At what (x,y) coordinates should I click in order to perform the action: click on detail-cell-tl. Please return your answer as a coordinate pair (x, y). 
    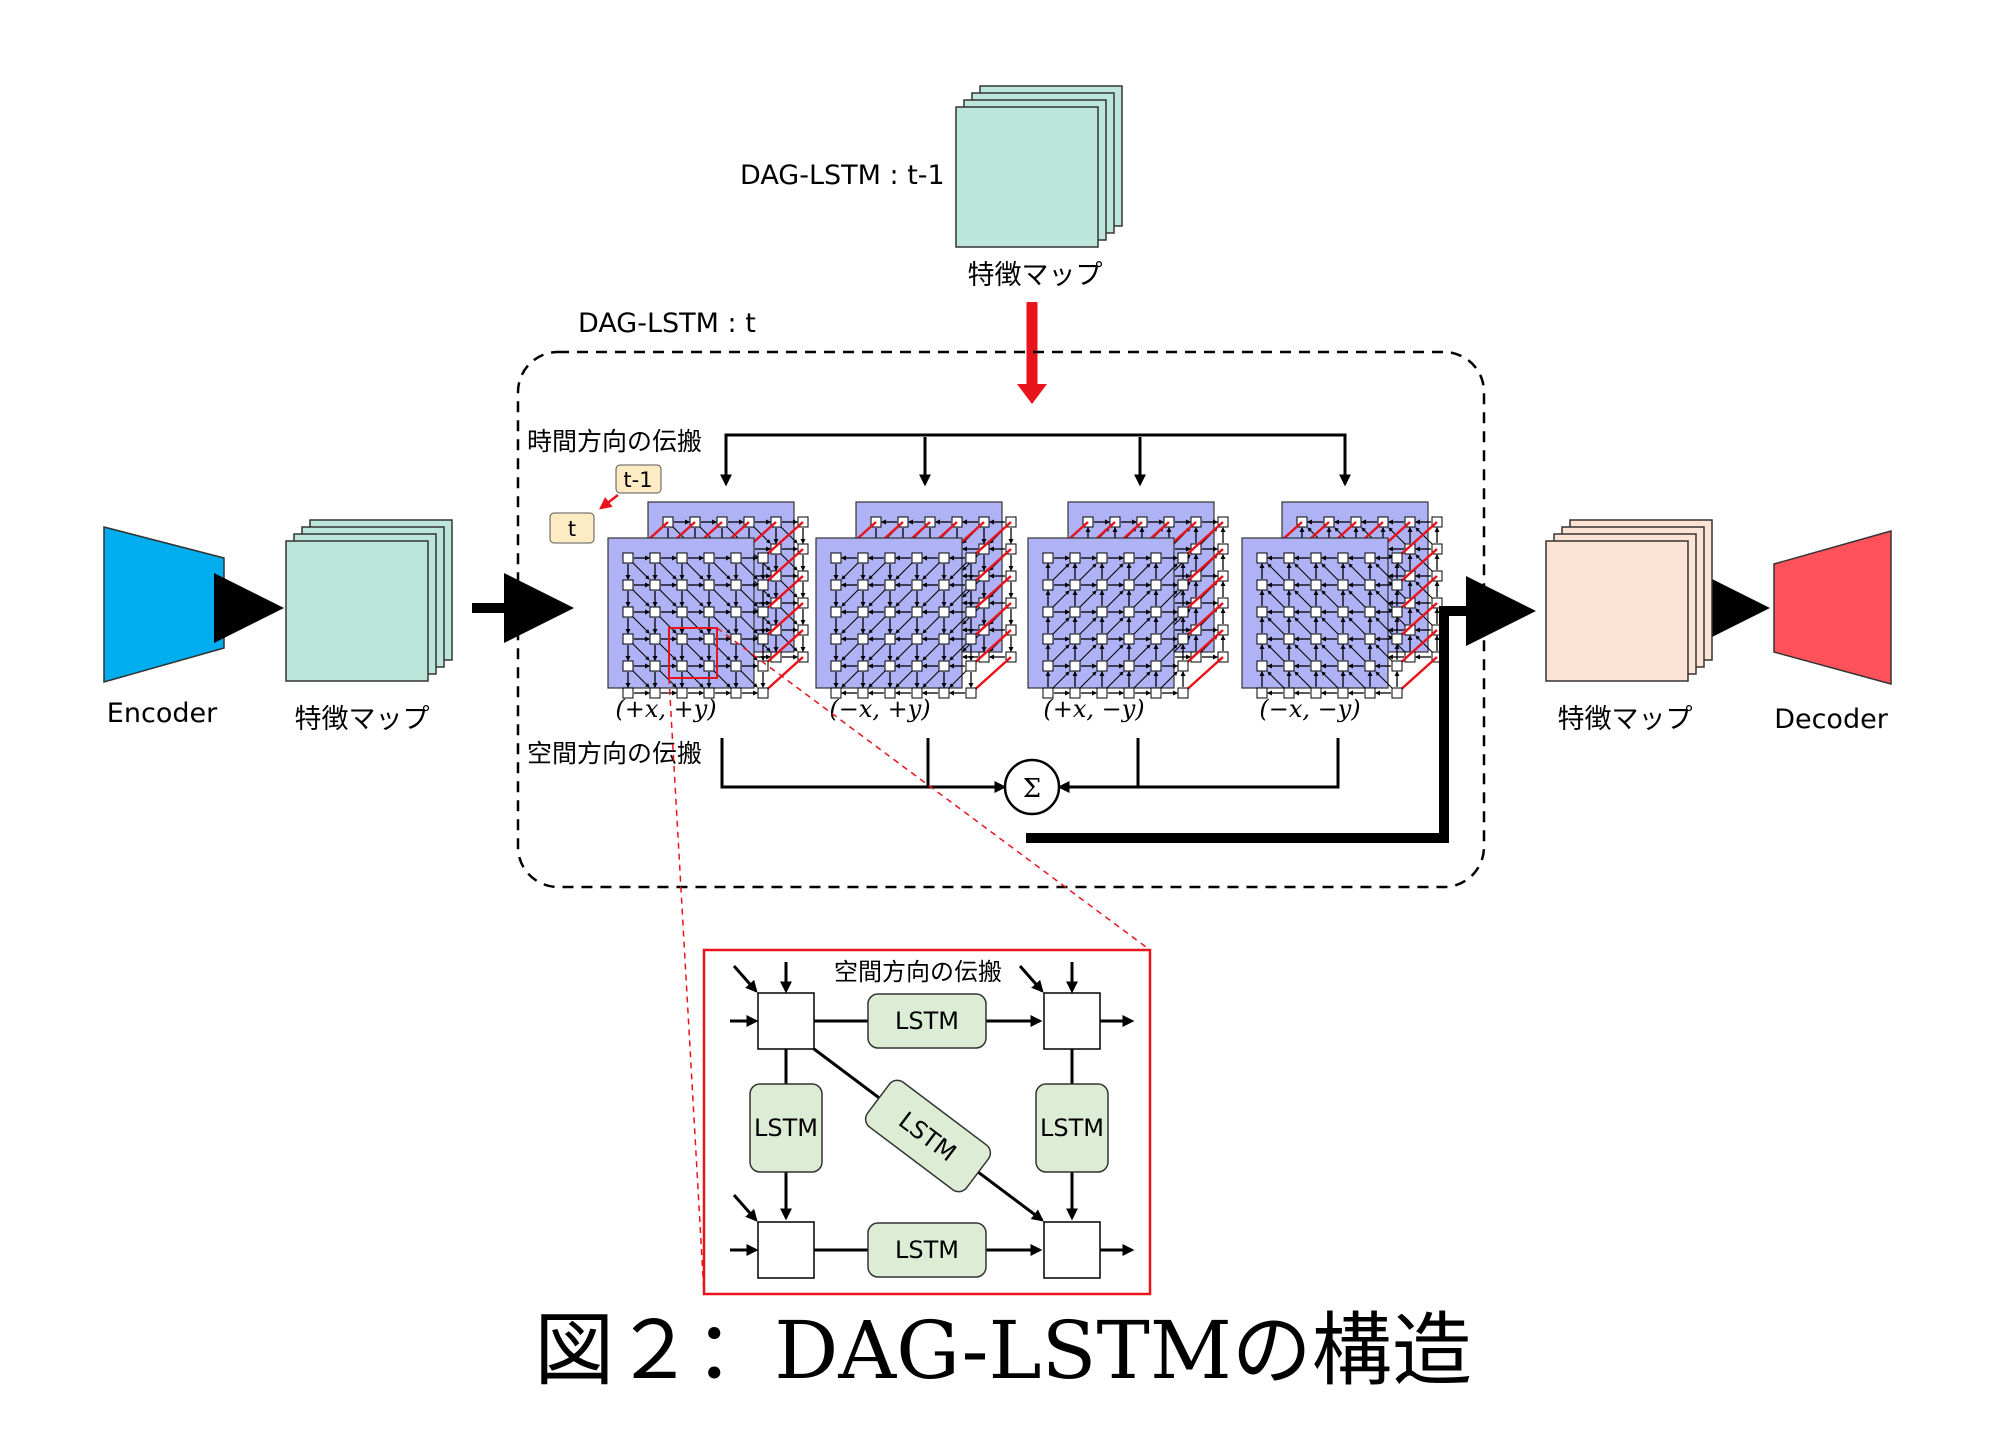
    Looking at the image, I should click on (786, 1021).